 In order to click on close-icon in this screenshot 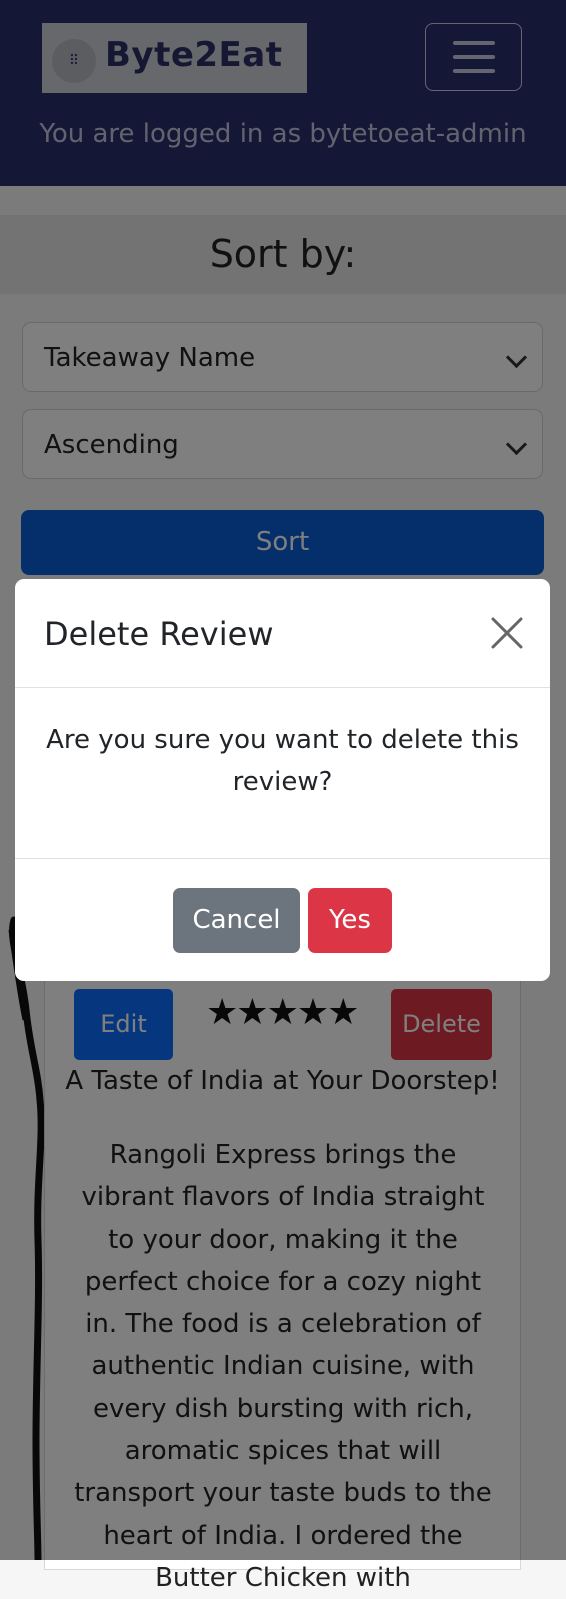, I will do `click(507, 633)`.